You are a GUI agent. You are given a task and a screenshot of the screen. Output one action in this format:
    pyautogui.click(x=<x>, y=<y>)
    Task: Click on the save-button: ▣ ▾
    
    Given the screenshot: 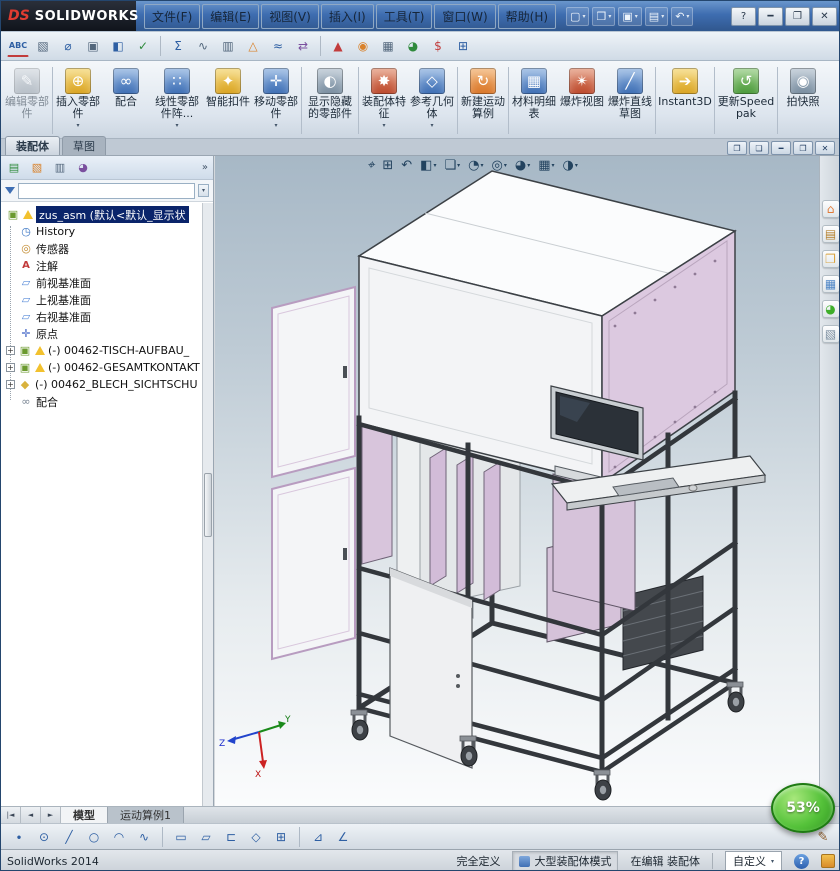 What is the action you would take?
    pyautogui.click(x=630, y=16)
    